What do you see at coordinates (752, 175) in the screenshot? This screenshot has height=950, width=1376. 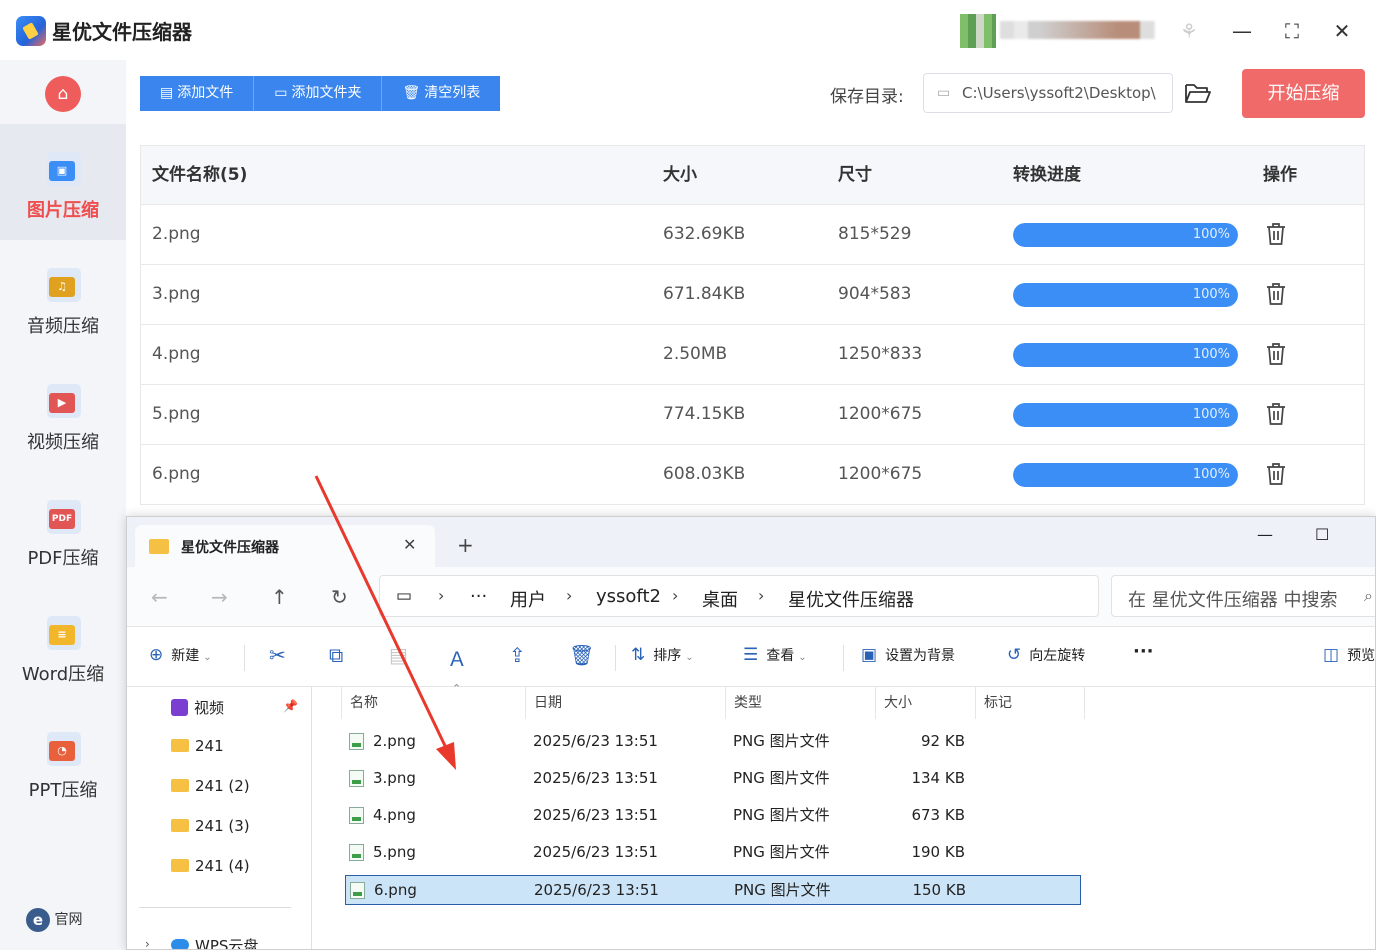 I see `table-header: 文件名称(5) 大小 尺寸 转换进度 操作` at bounding box center [752, 175].